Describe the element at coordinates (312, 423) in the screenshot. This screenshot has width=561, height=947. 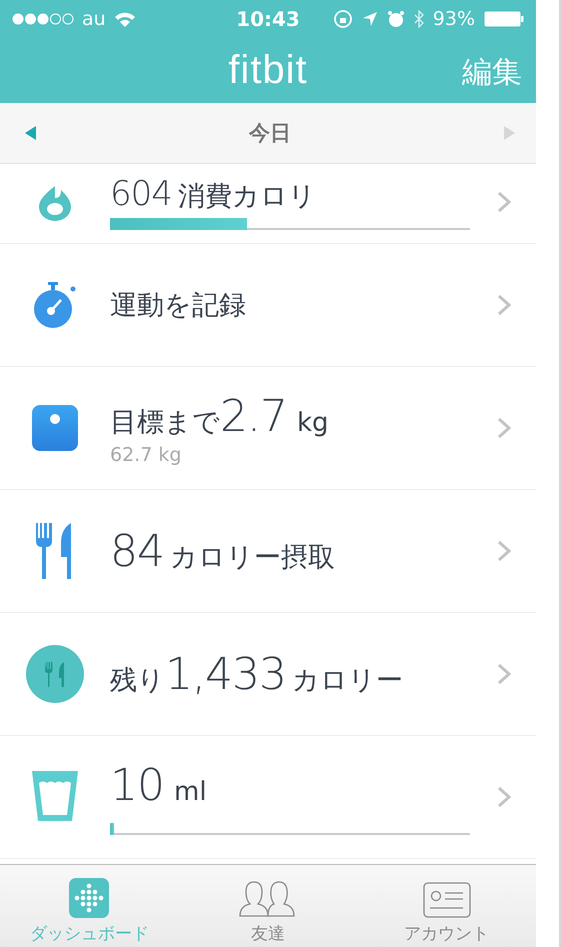
I see `row-unit: kg` at that location.